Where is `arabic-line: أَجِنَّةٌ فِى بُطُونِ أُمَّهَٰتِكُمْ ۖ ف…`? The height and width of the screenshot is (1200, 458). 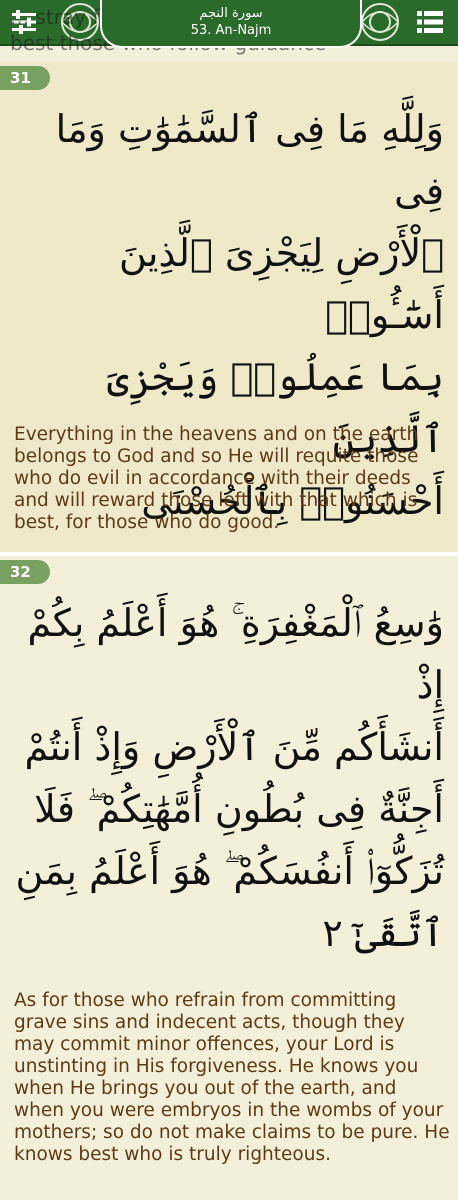 arabic-line: أَجِنَّةٌ فِى بُطُونِ أُمَّهَٰتِكُمْ ۖ ف… is located at coordinates (239, 809).